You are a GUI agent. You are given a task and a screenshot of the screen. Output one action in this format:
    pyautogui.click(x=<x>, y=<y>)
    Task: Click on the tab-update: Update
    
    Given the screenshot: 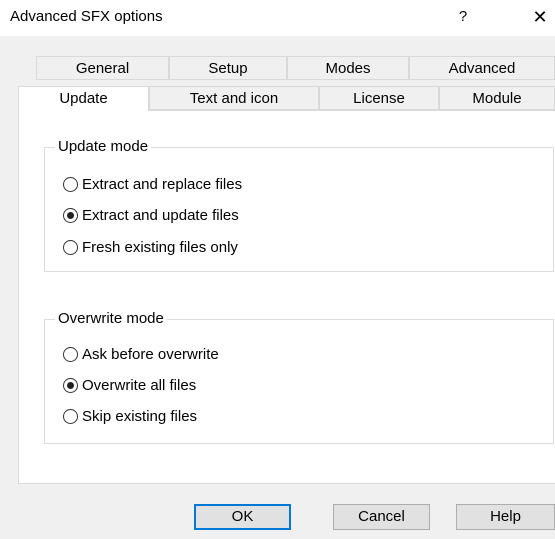 What is the action you would take?
    pyautogui.click(x=83, y=98)
    